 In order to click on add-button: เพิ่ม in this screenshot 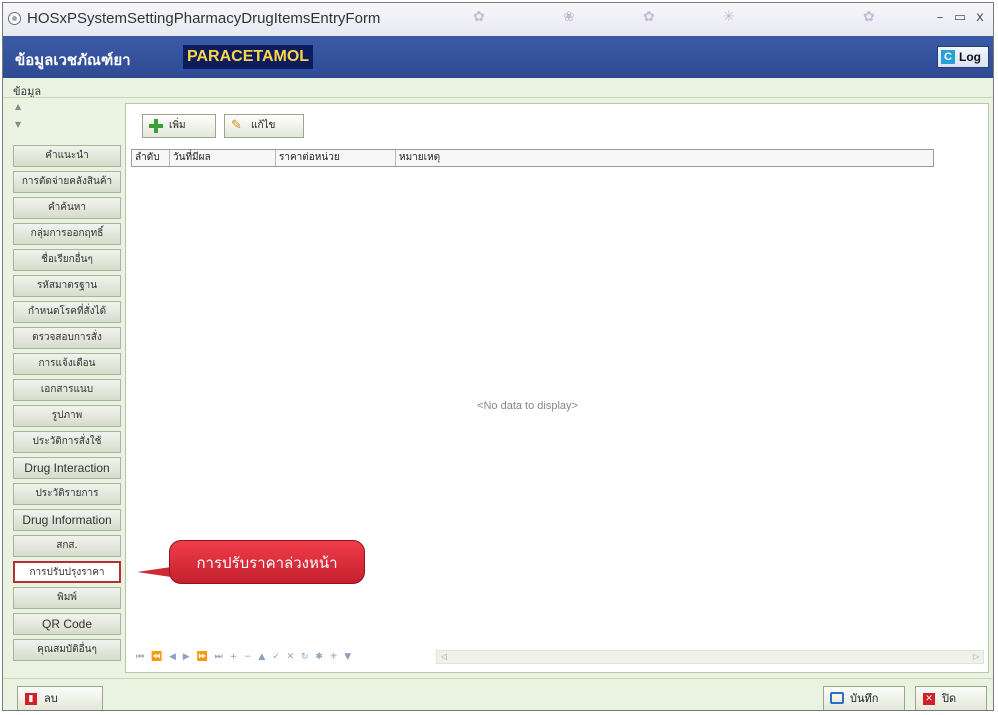, I will do `click(179, 126)`.